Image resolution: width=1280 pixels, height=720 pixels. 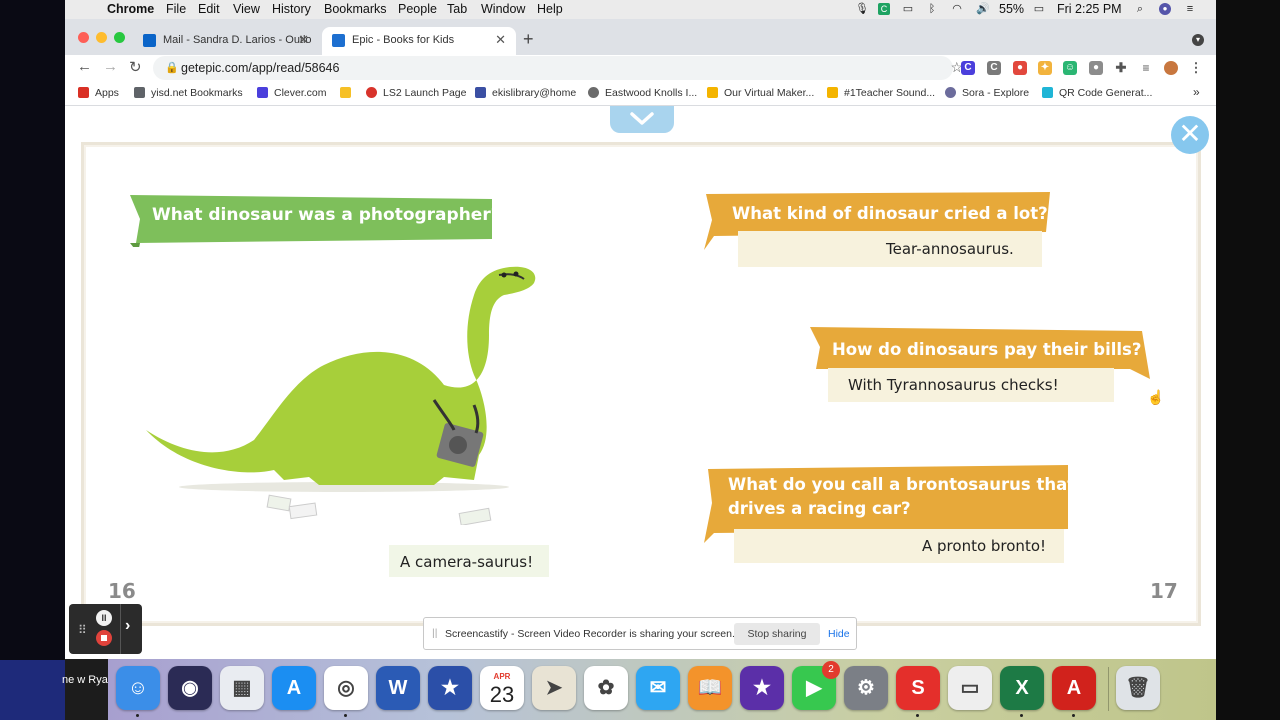 I want to click on bookmarks-overflow-icon: », so click(x=1196, y=92).